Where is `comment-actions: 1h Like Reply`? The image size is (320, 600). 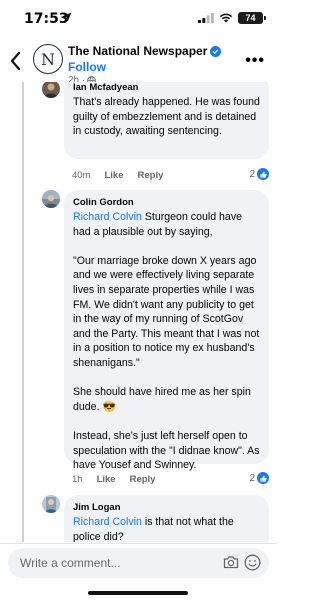
comment-actions: 1h Like Reply is located at coordinates (113, 479).